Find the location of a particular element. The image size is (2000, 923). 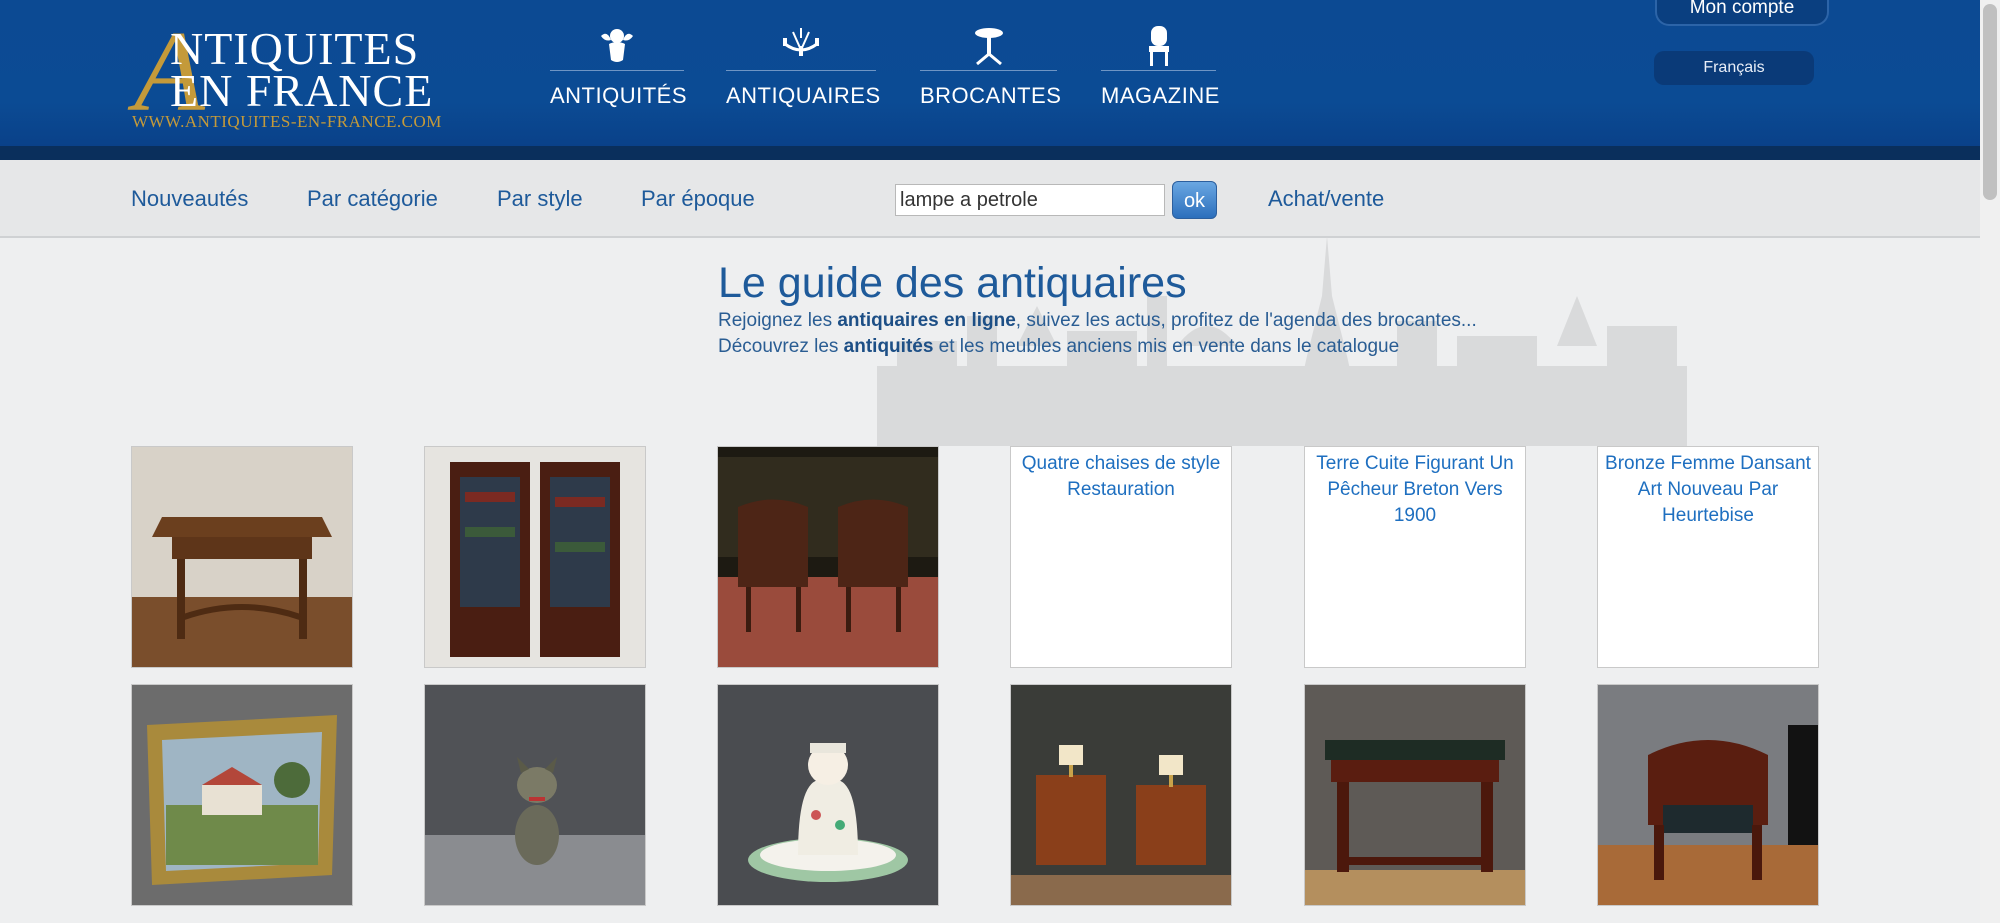

nav-label: ANTIQUAIRES is located at coordinates (803, 95).